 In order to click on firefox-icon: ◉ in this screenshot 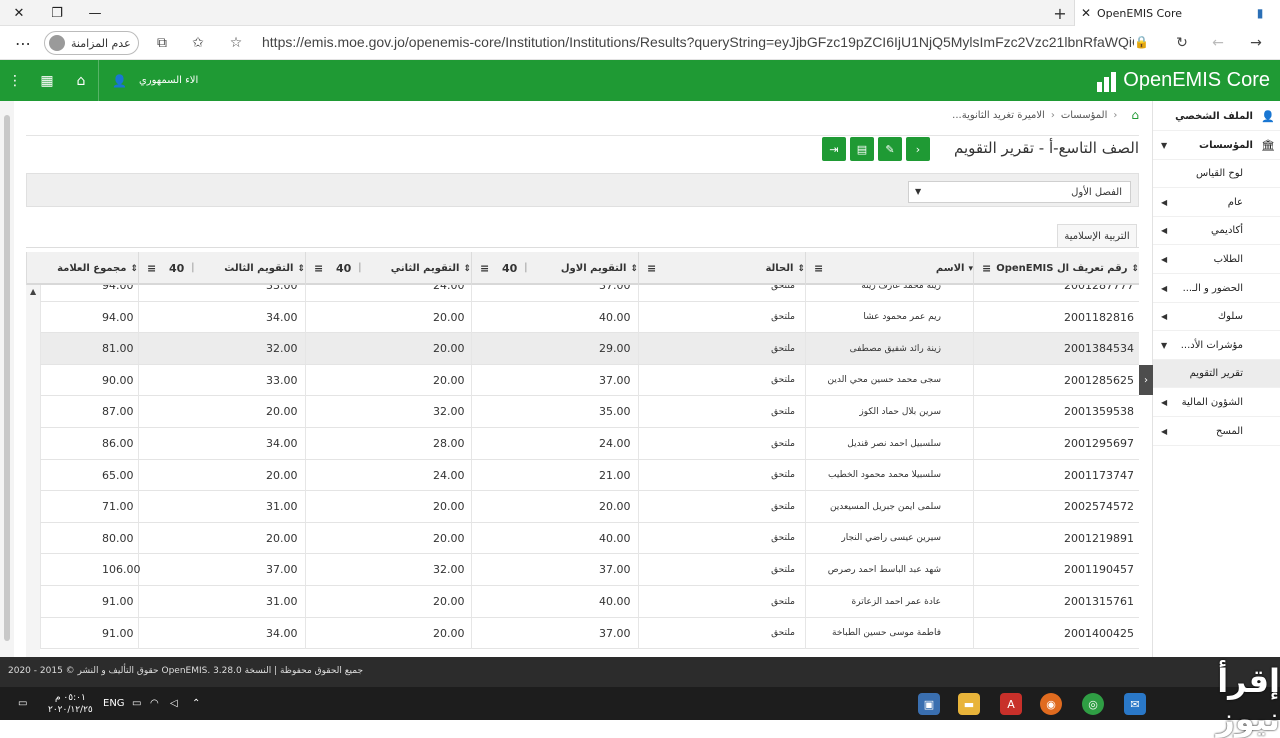, I will do `click(1051, 704)`.